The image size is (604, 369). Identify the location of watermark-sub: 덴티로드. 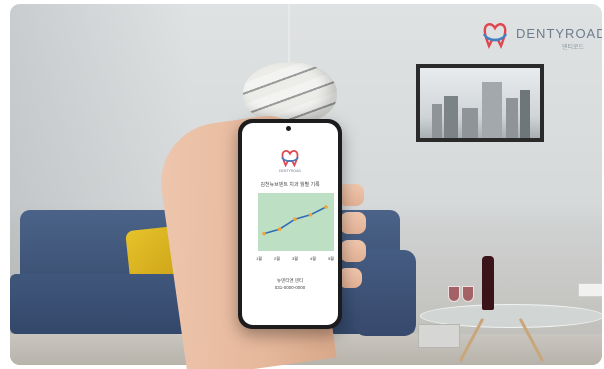
(573, 48).